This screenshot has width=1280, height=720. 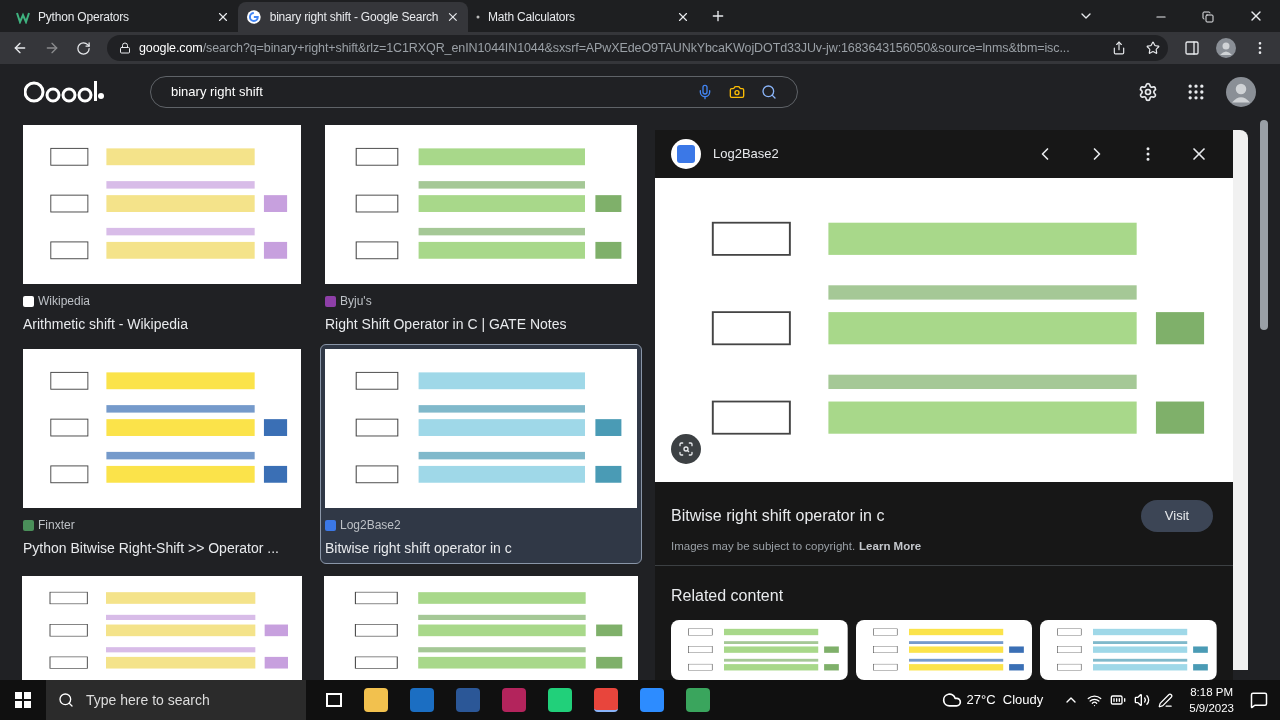 What do you see at coordinates (84, 17) in the screenshot?
I see `tab-title: Python Operators` at bounding box center [84, 17].